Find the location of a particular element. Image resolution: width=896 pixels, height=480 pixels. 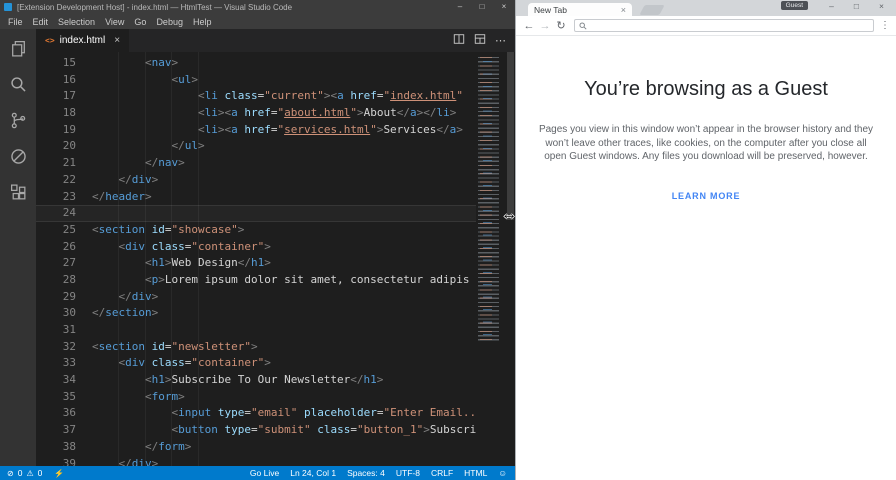

code-line-23: 23 </header> is located at coordinates (275, 197).